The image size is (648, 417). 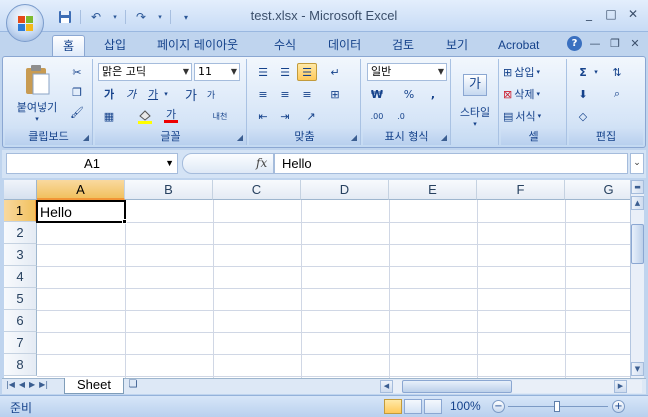 What do you see at coordinates (457, 45) in the screenshot?
I see `tab-view: 보기` at bounding box center [457, 45].